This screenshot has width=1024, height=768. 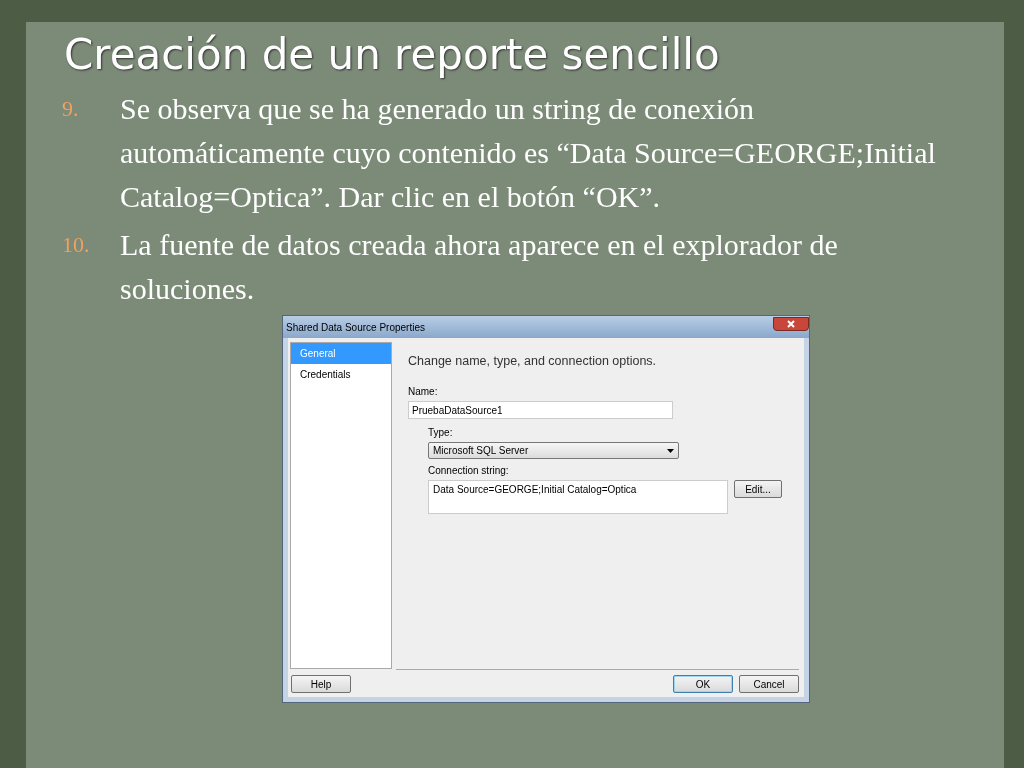 I want to click on close-icon, so click(x=791, y=324).